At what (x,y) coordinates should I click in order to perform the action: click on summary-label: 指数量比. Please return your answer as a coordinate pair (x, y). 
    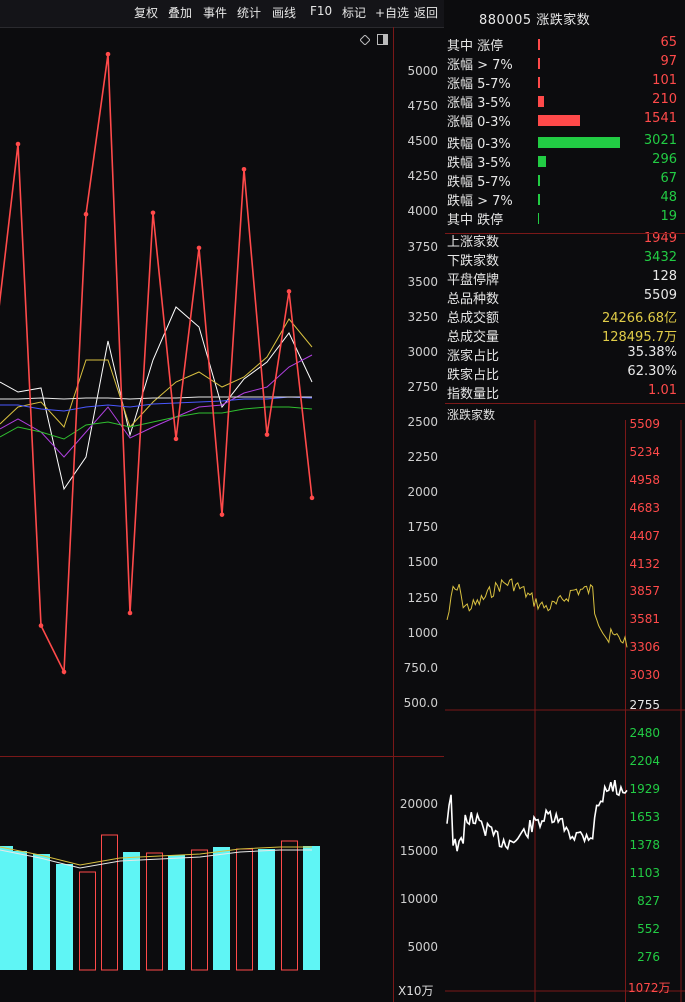
    Looking at the image, I should click on (473, 394).